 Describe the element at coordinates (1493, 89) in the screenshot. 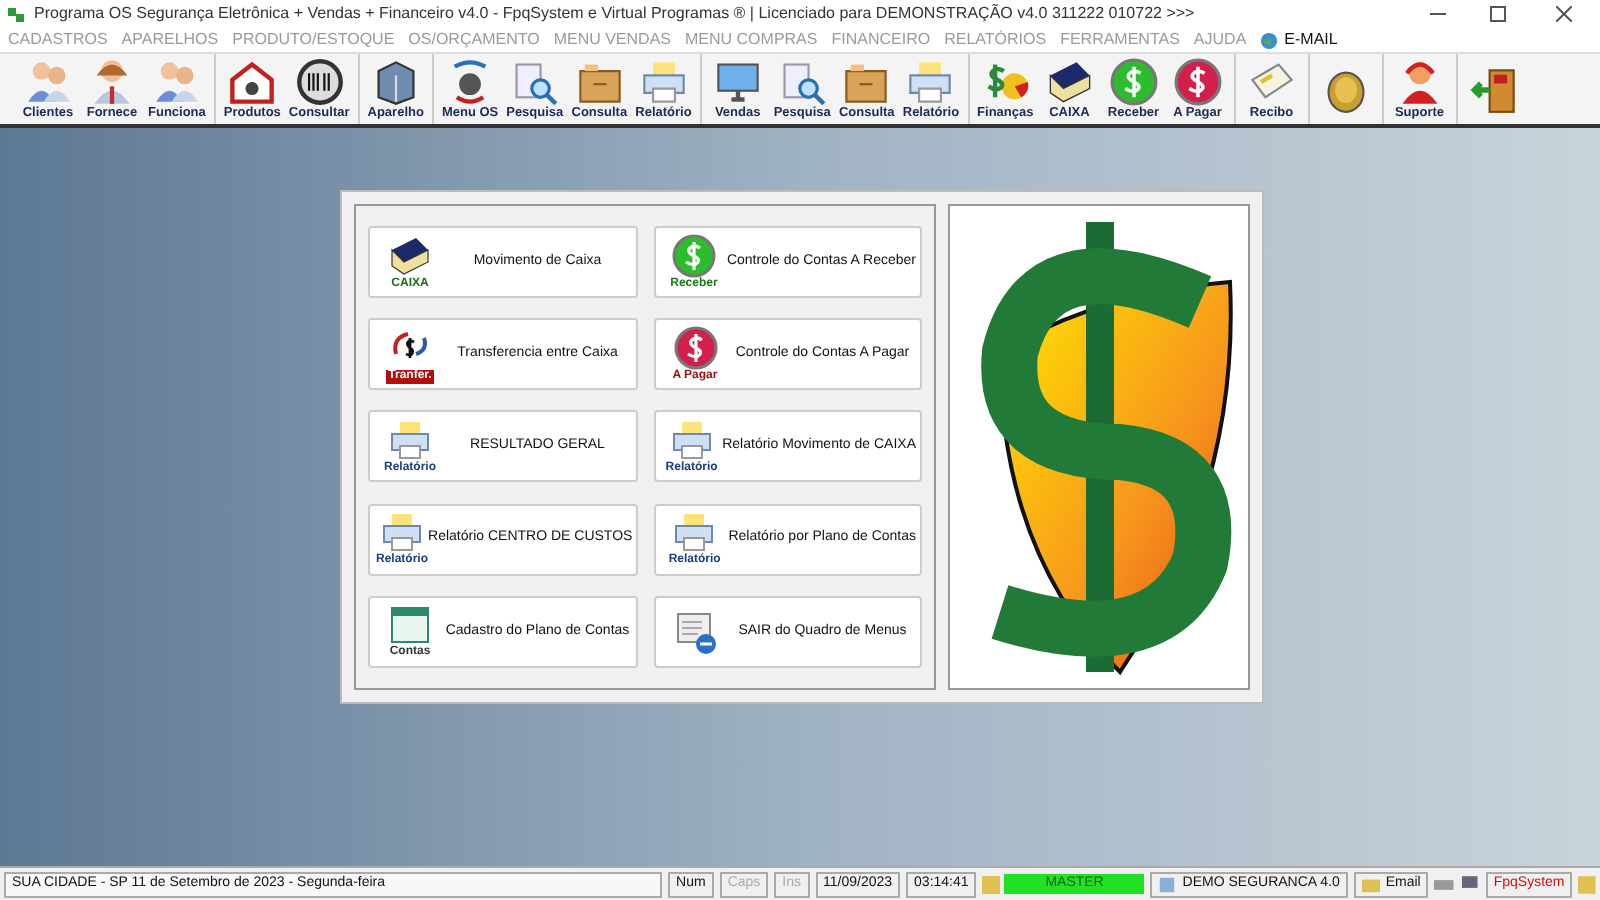

I see `exit-door-icon` at that location.